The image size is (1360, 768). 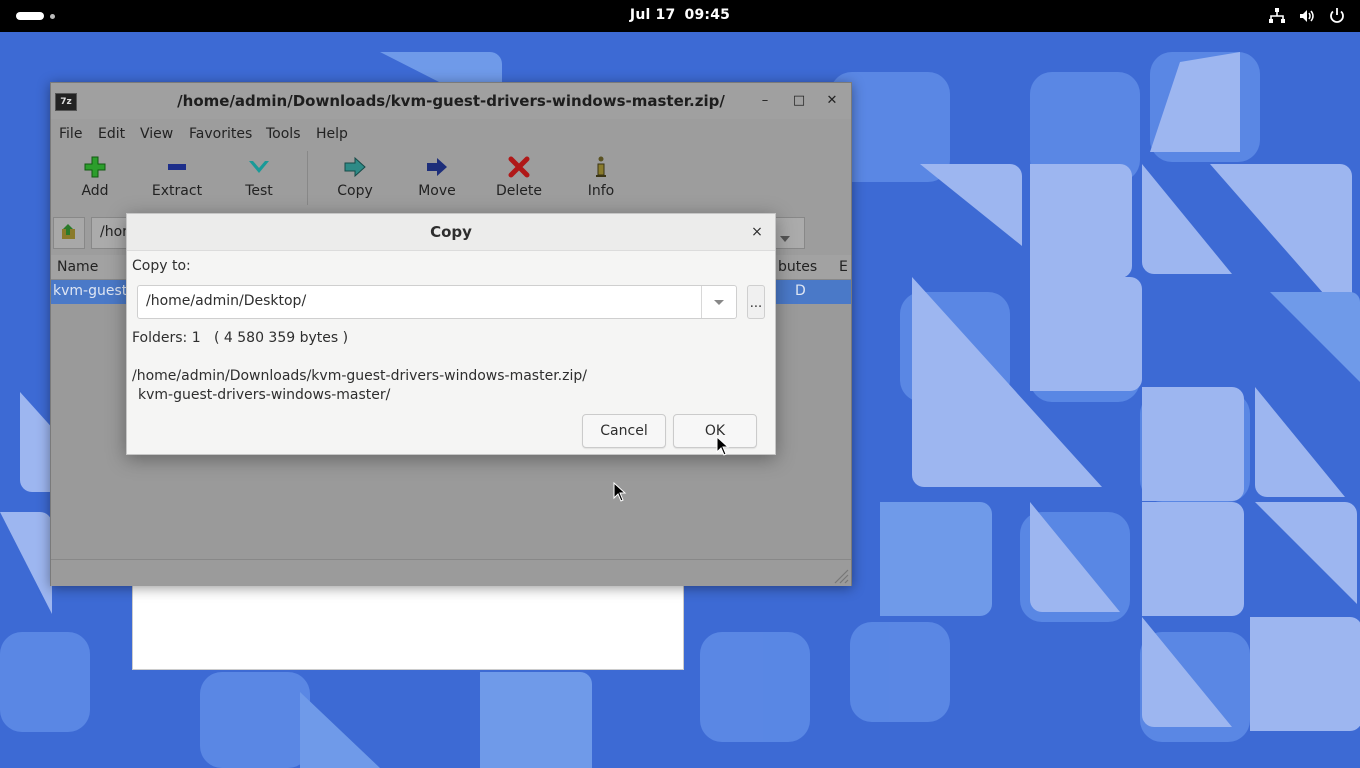 I want to click on copy-button: Copy, so click(x=355, y=177).